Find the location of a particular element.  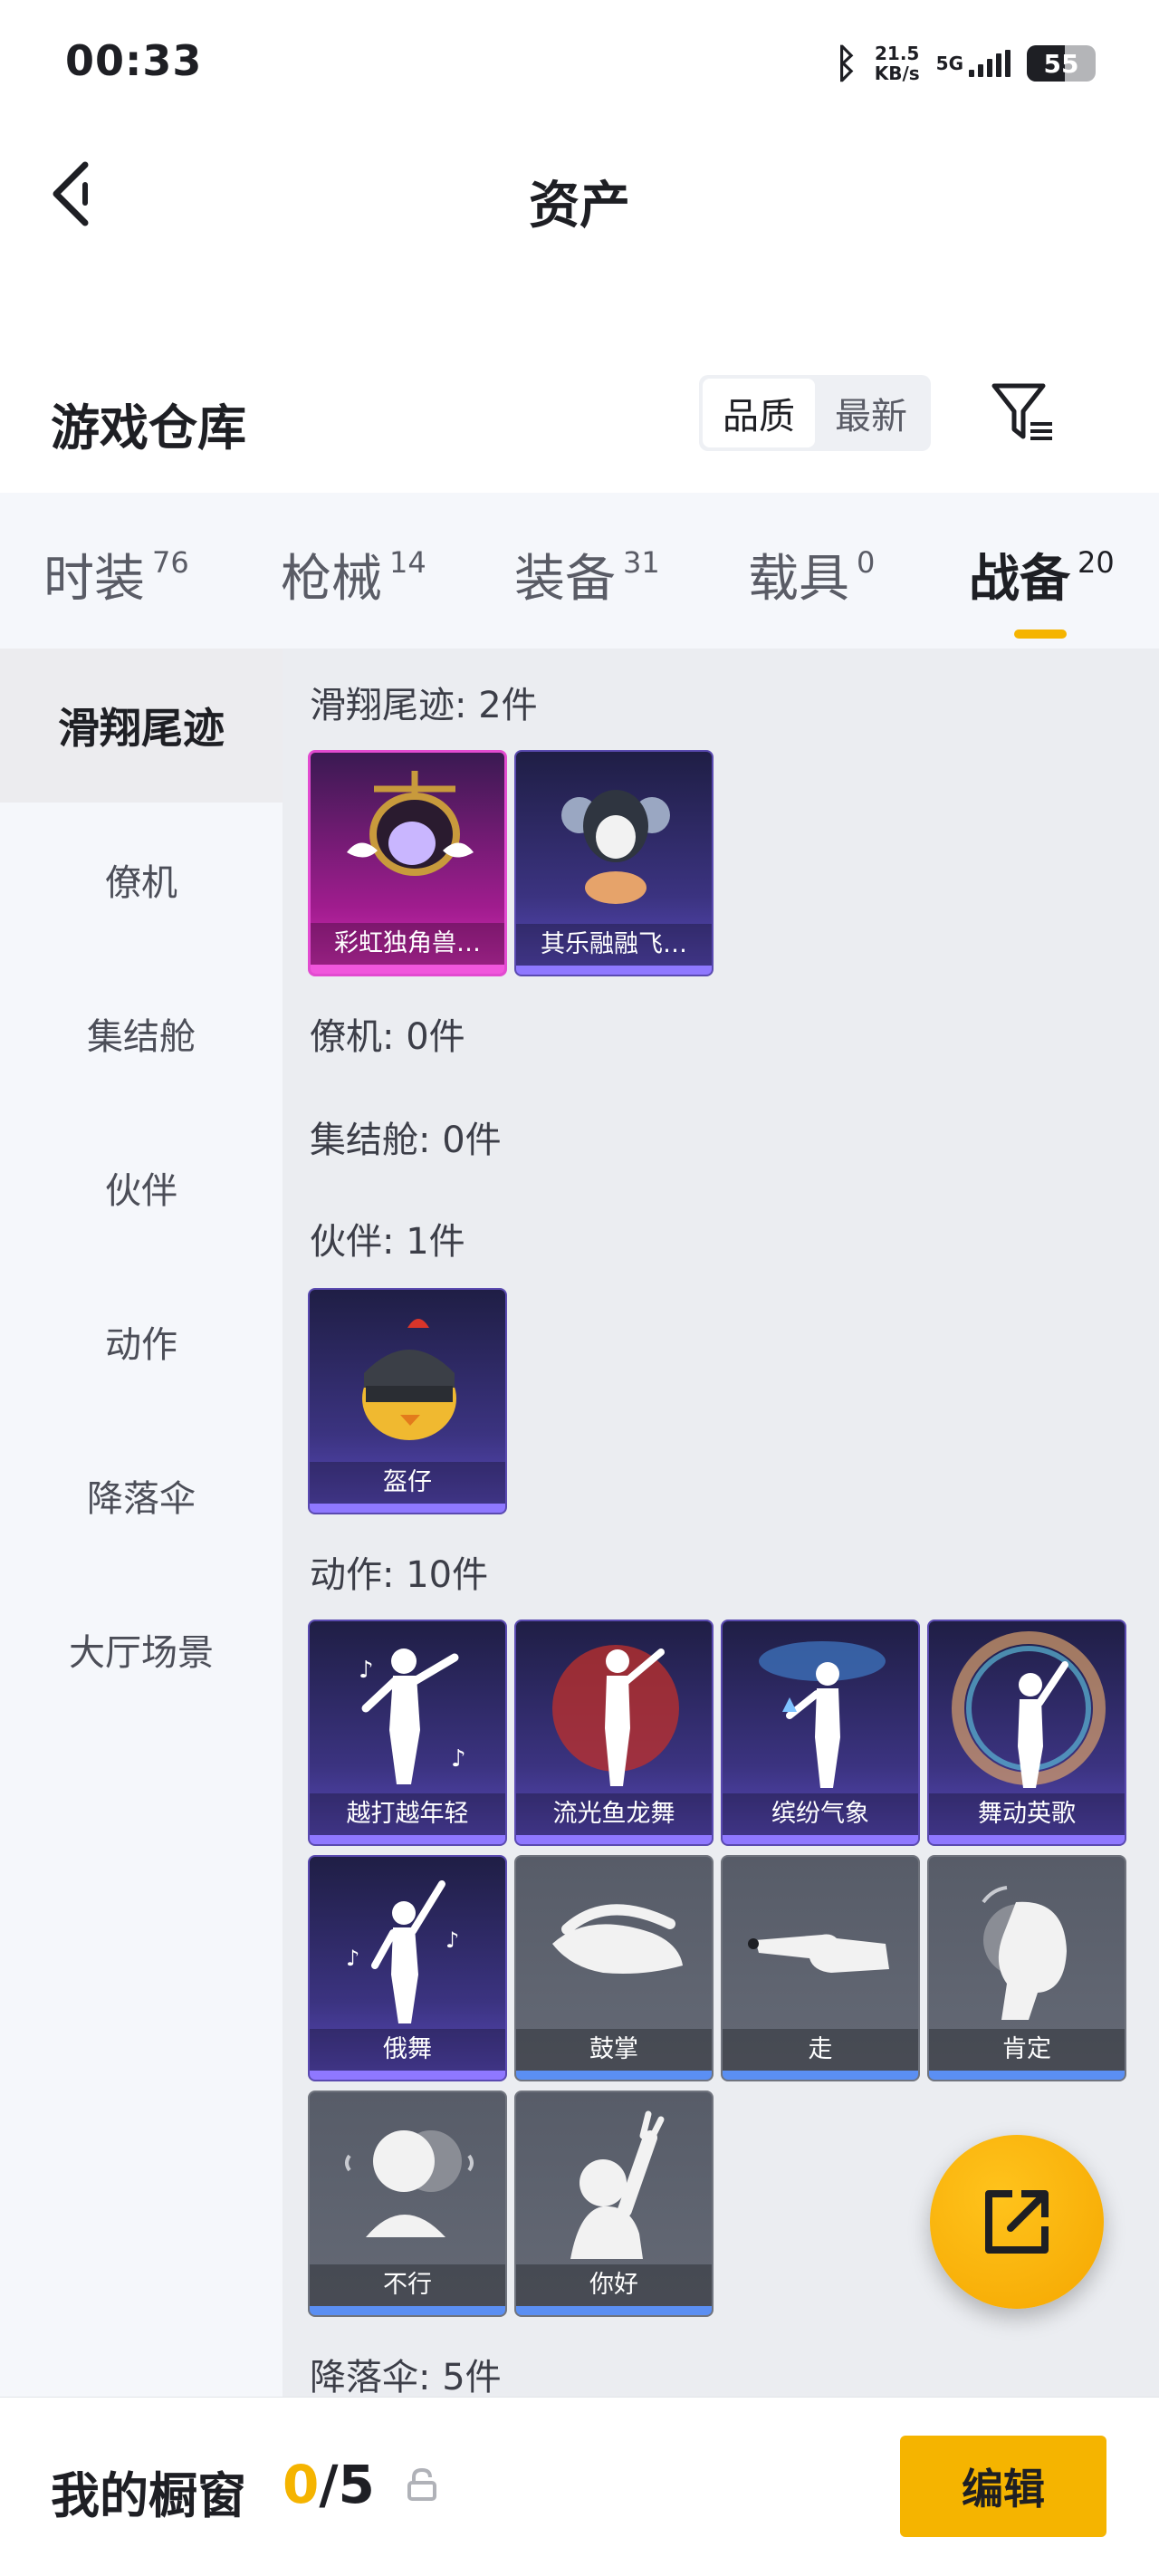

item-name: 俄舞 is located at coordinates (408, 2050).